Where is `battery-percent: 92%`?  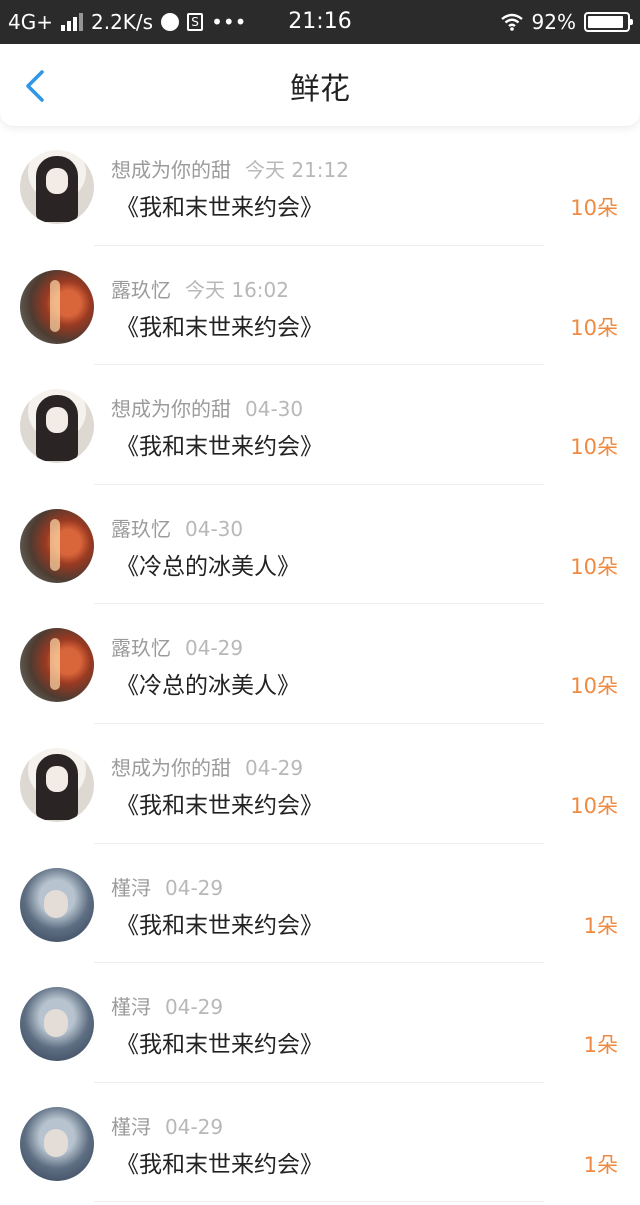 battery-percent: 92% is located at coordinates (553, 22).